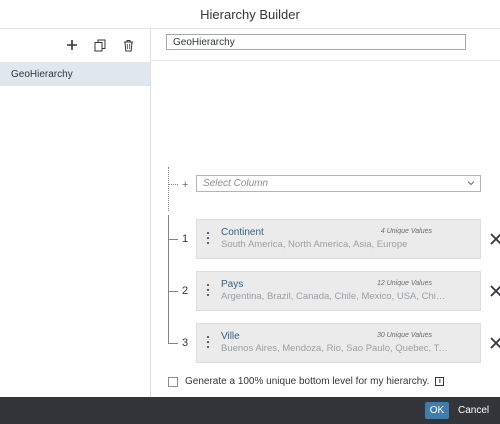 Image resolution: width=500 pixels, height=424 pixels. Describe the element at coordinates (185, 185) in the screenshot. I see `add-level-symbol: +` at that location.